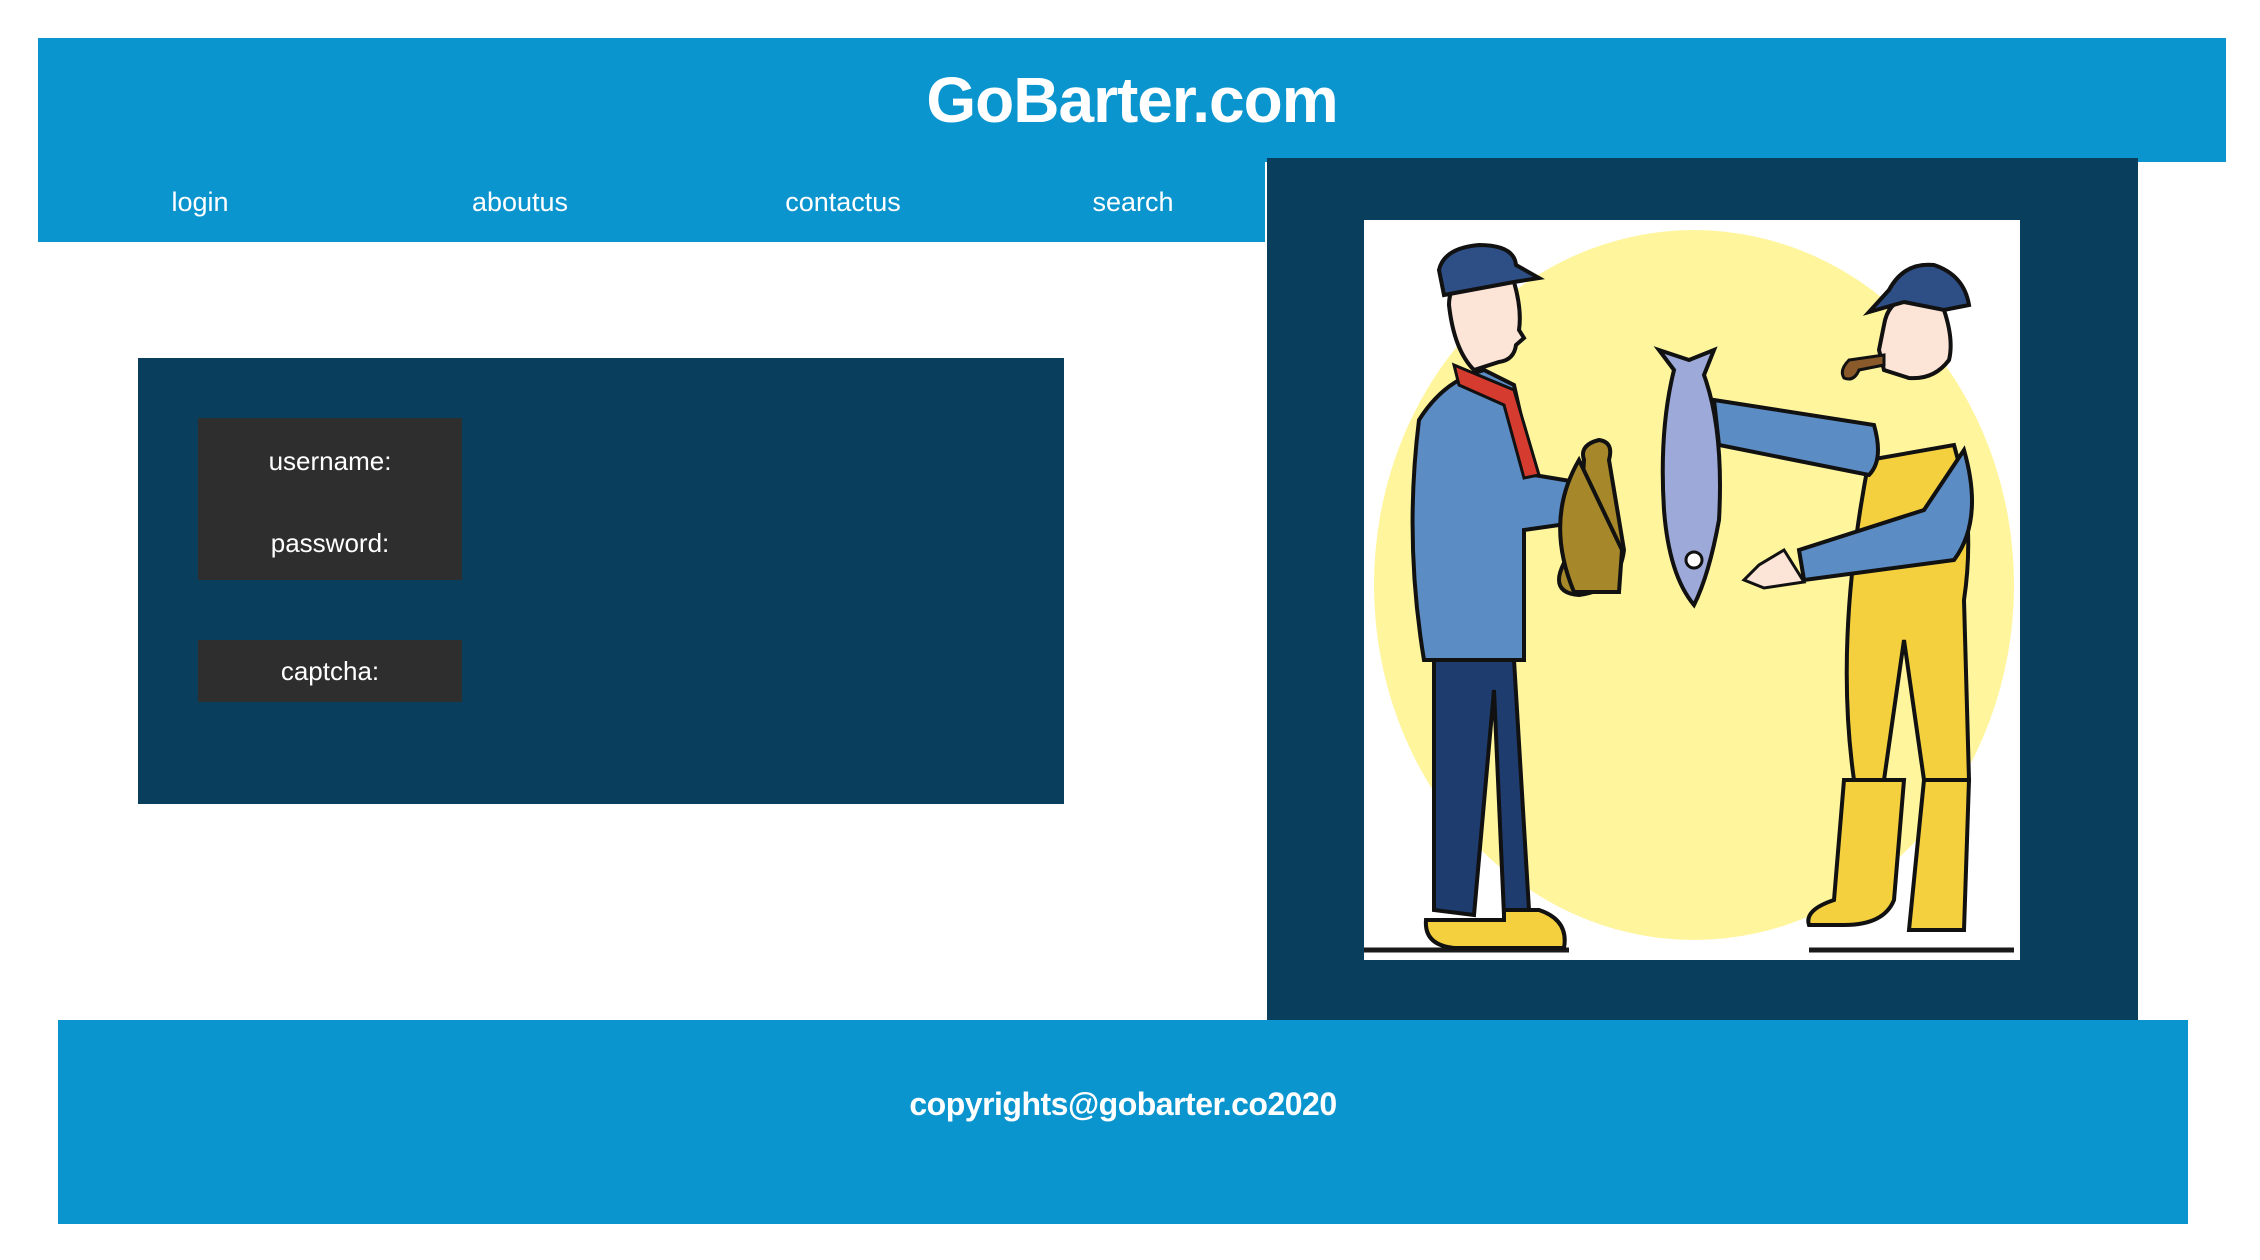 The image size is (2260, 1260). What do you see at coordinates (651, 202) in the screenshot?
I see `nav-bar: login aboutus contactus search` at bounding box center [651, 202].